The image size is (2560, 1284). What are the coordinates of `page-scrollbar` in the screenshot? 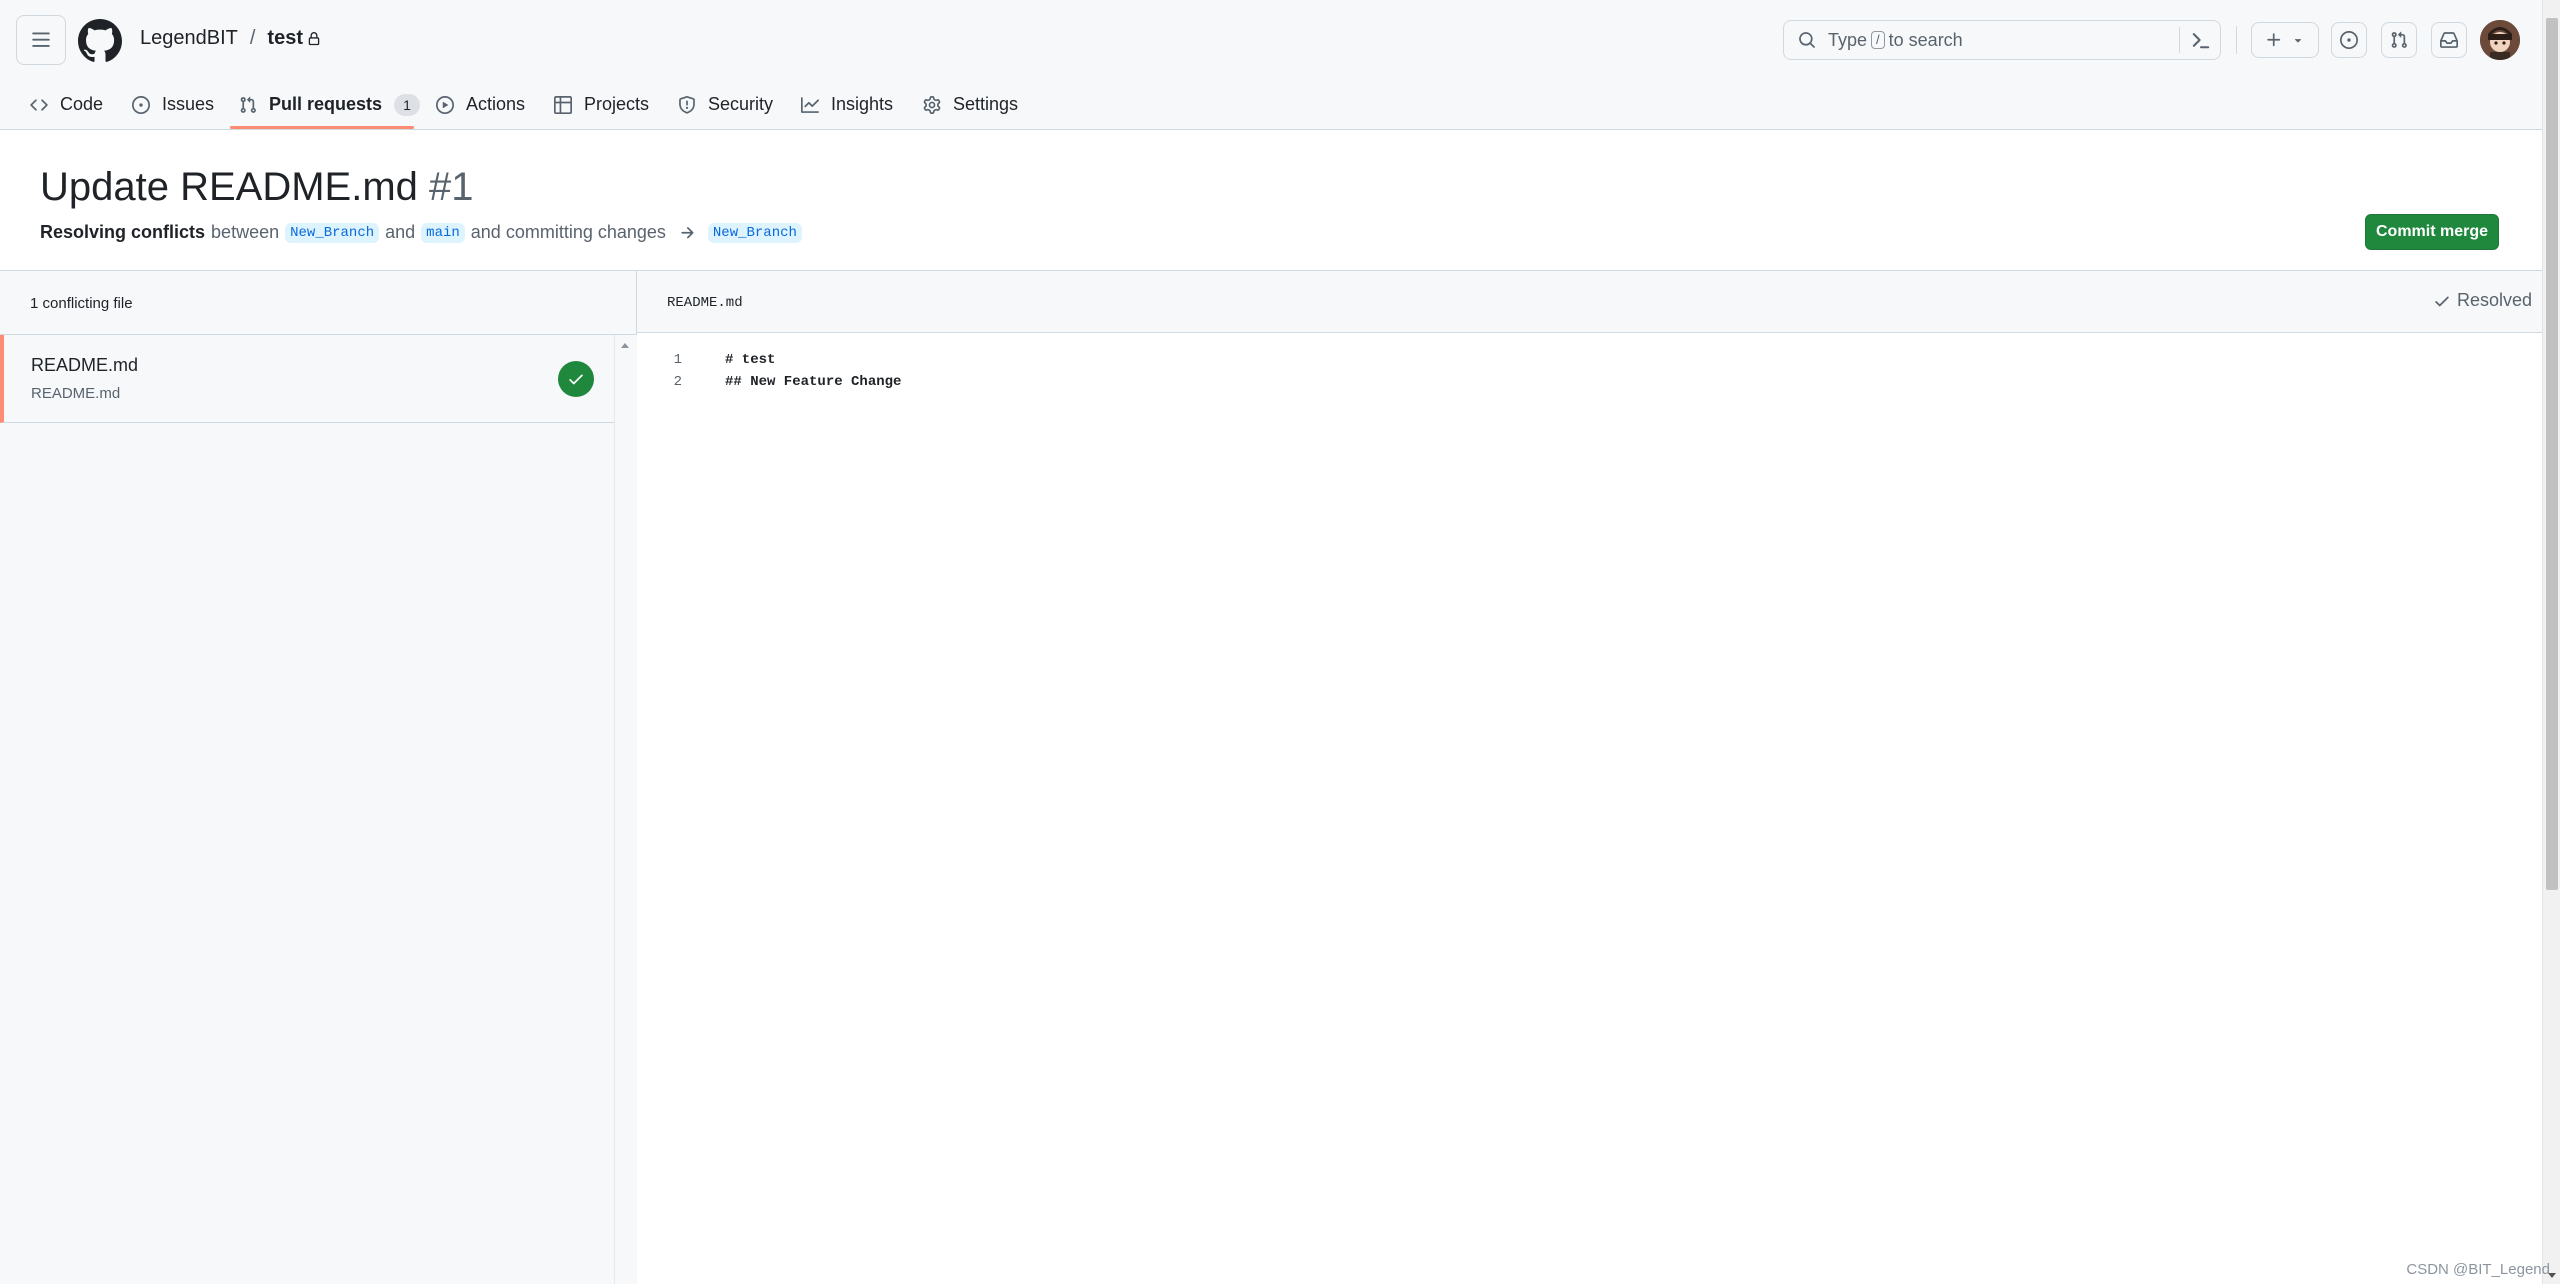 It's located at (2551, 642).